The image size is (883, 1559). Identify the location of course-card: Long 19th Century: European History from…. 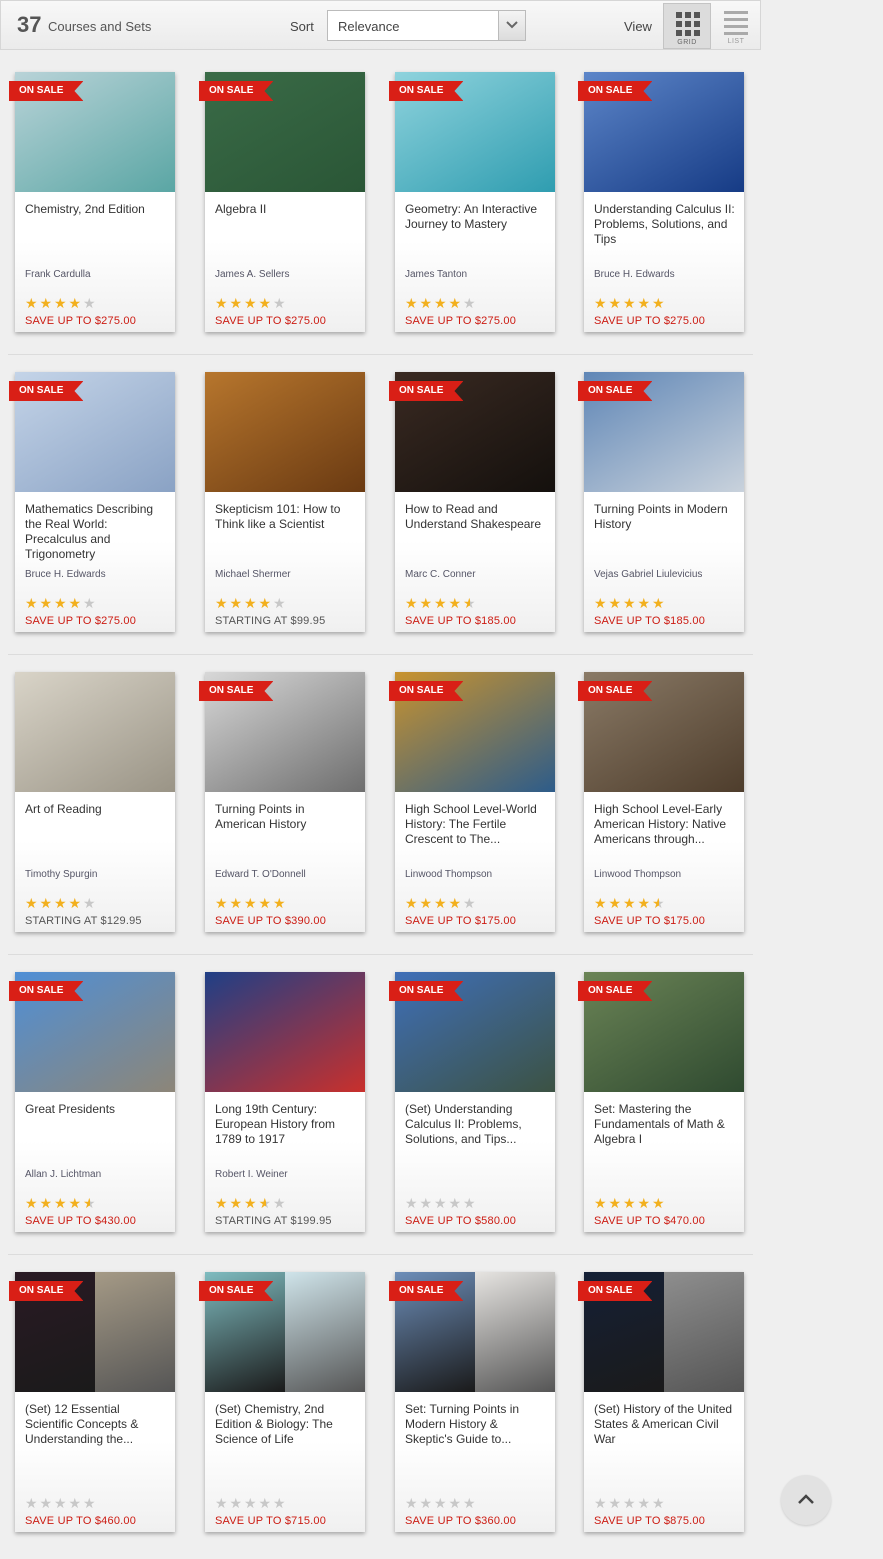
(285, 1102).